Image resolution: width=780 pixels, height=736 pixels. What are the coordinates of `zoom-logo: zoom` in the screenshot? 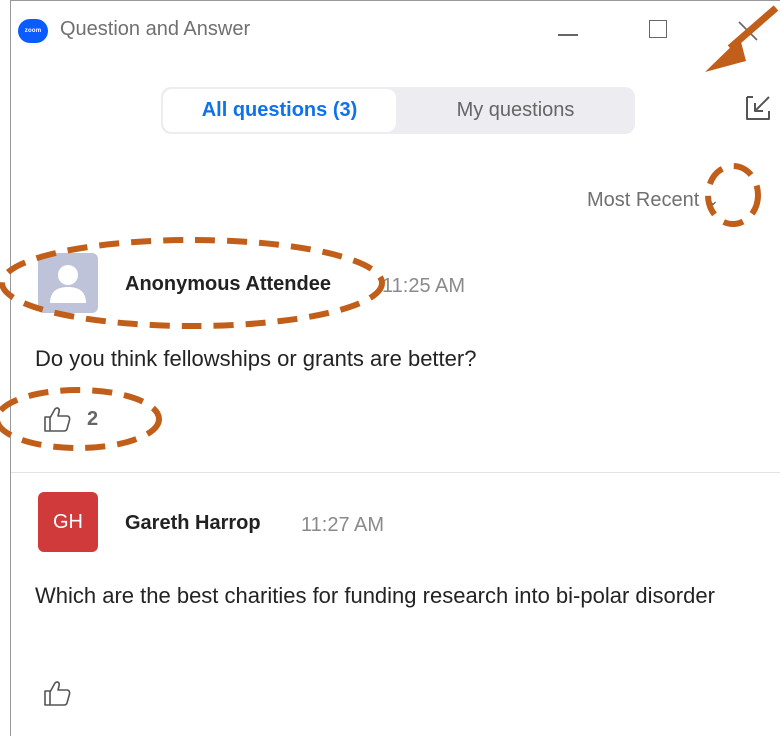 It's located at (33, 31).